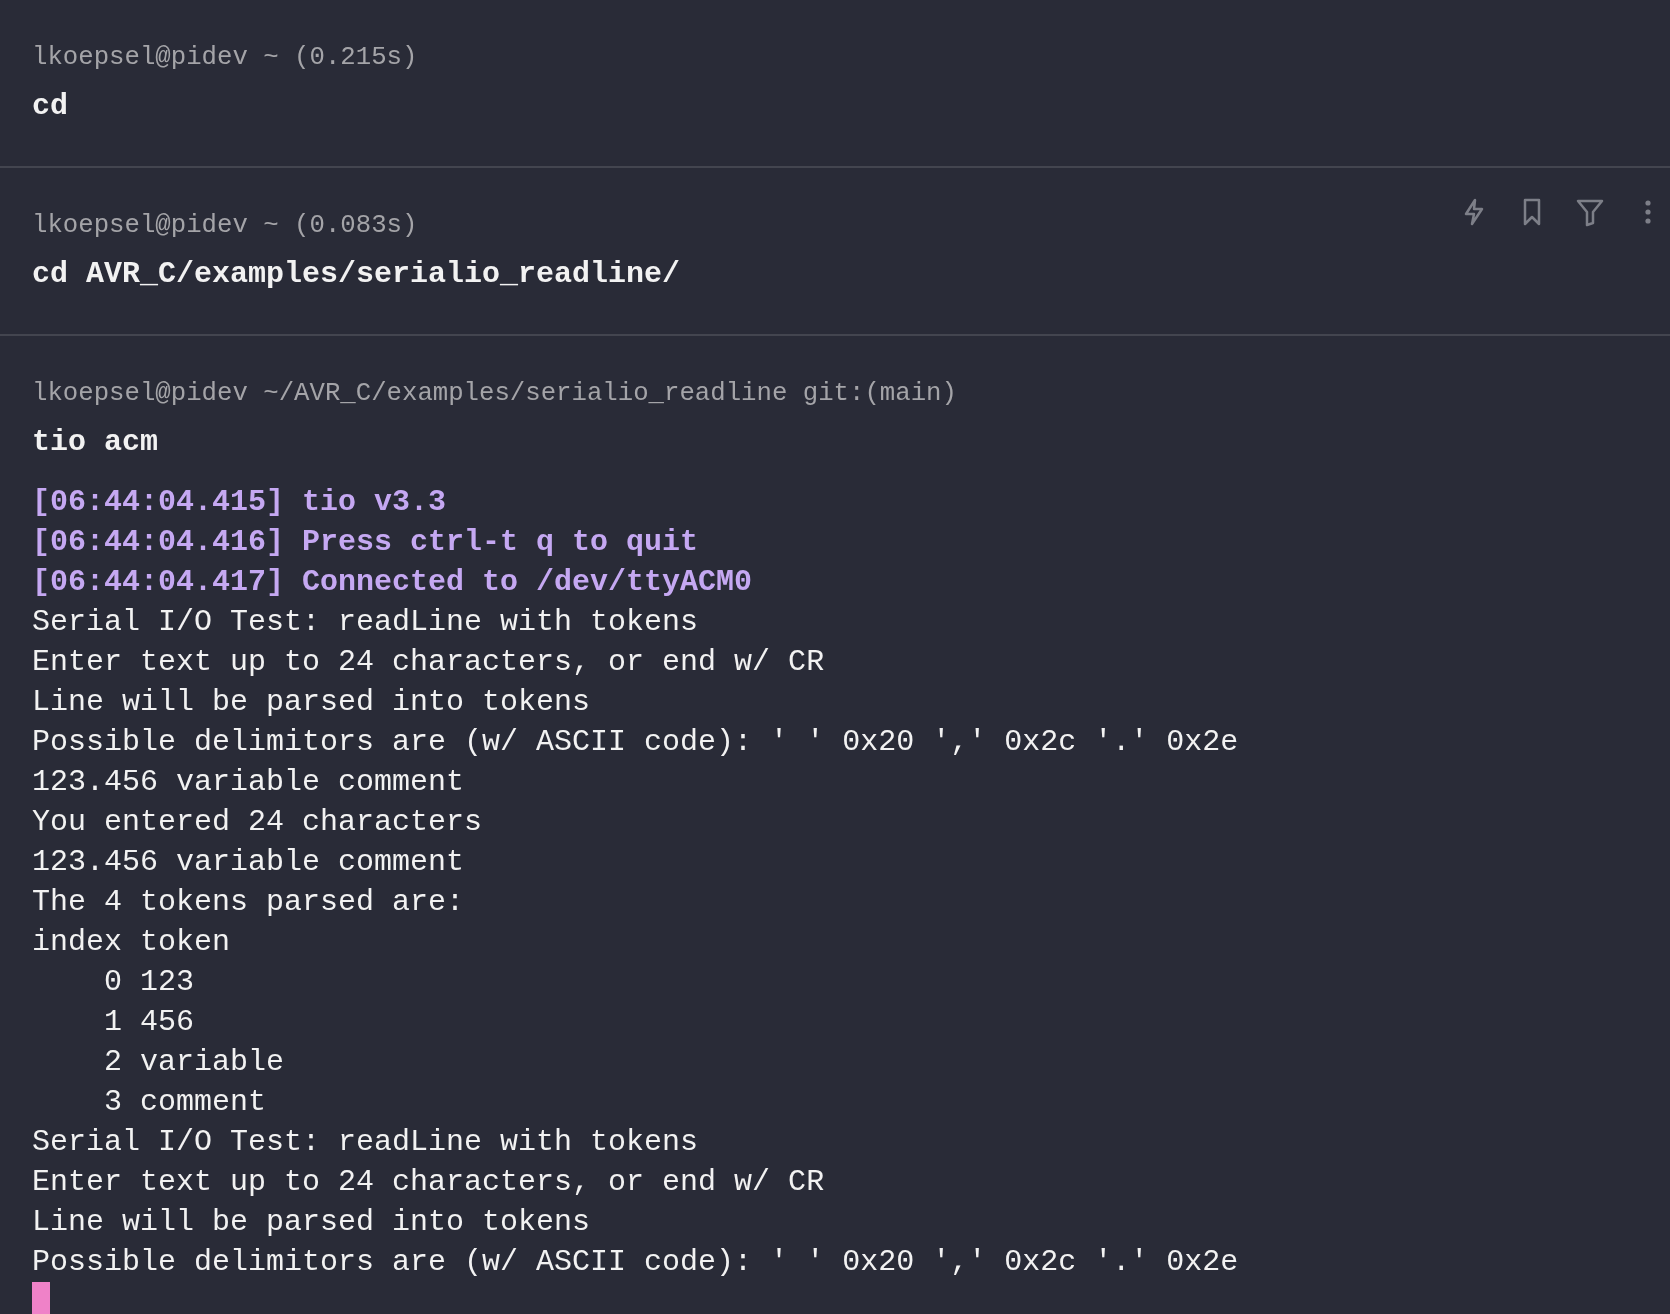  I want to click on output-line: 0 123, so click(149, 982).